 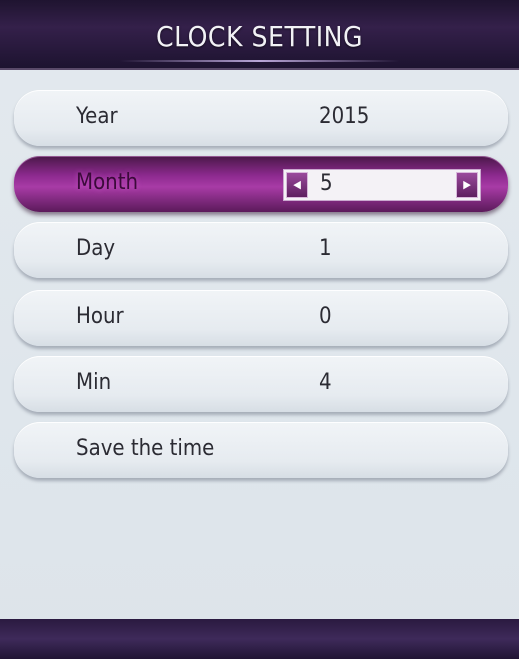 What do you see at coordinates (97, 116) in the screenshot?
I see `year-label: Year` at bounding box center [97, 116].